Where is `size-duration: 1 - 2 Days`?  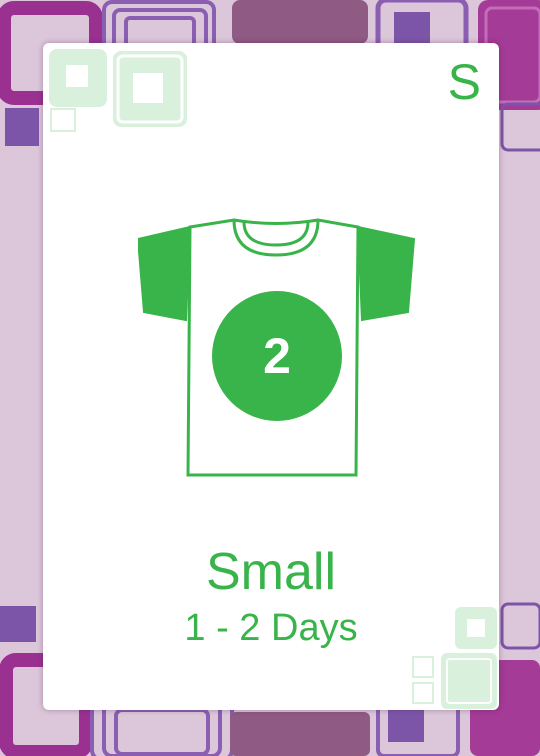
size-duration: 1 - 2 Days is located at coordinates (271, 628).